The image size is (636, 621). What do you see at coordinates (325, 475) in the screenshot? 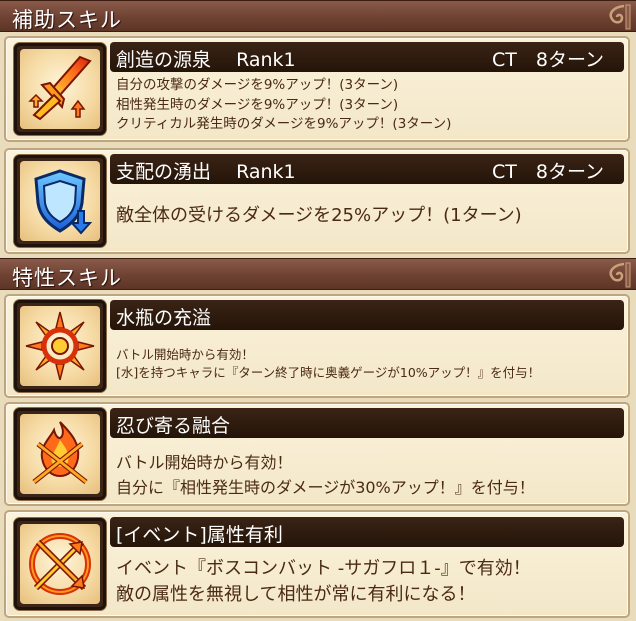
I see `skill-description: バトル開始時から有効！ 自分に『相性発生時のダメージが30%アップ！』を付与！` at bounding box center [325, 475].